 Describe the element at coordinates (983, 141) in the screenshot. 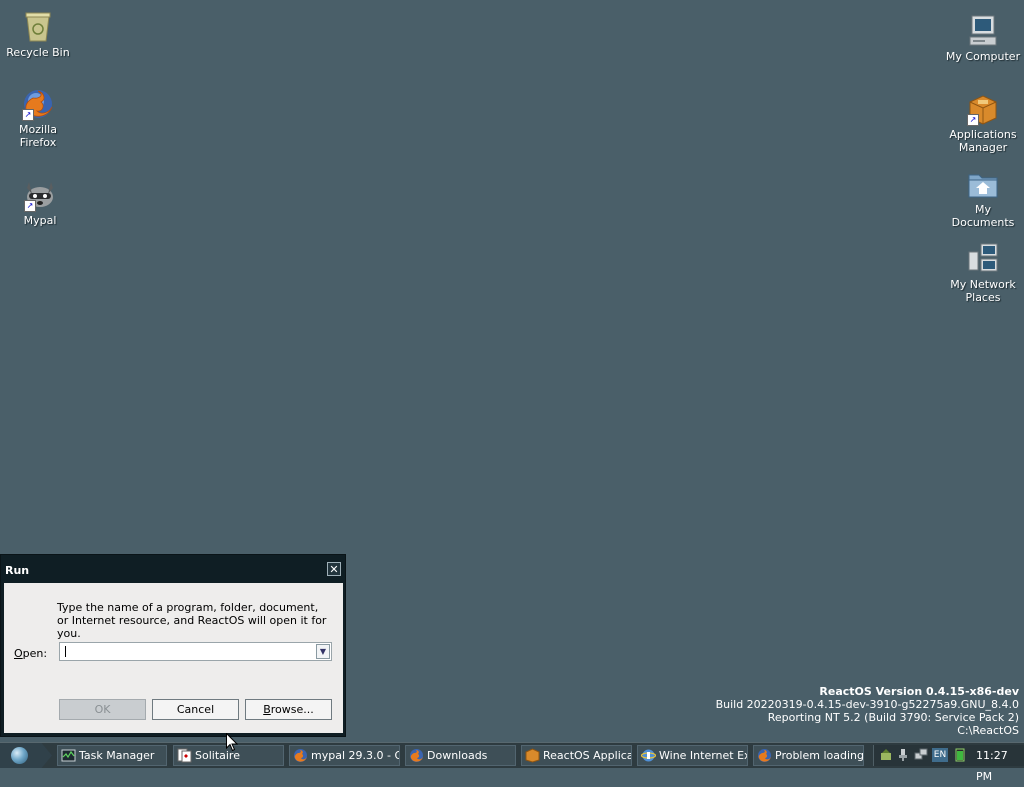

I see `desktop-icon-label: Applications Manager` at that location.